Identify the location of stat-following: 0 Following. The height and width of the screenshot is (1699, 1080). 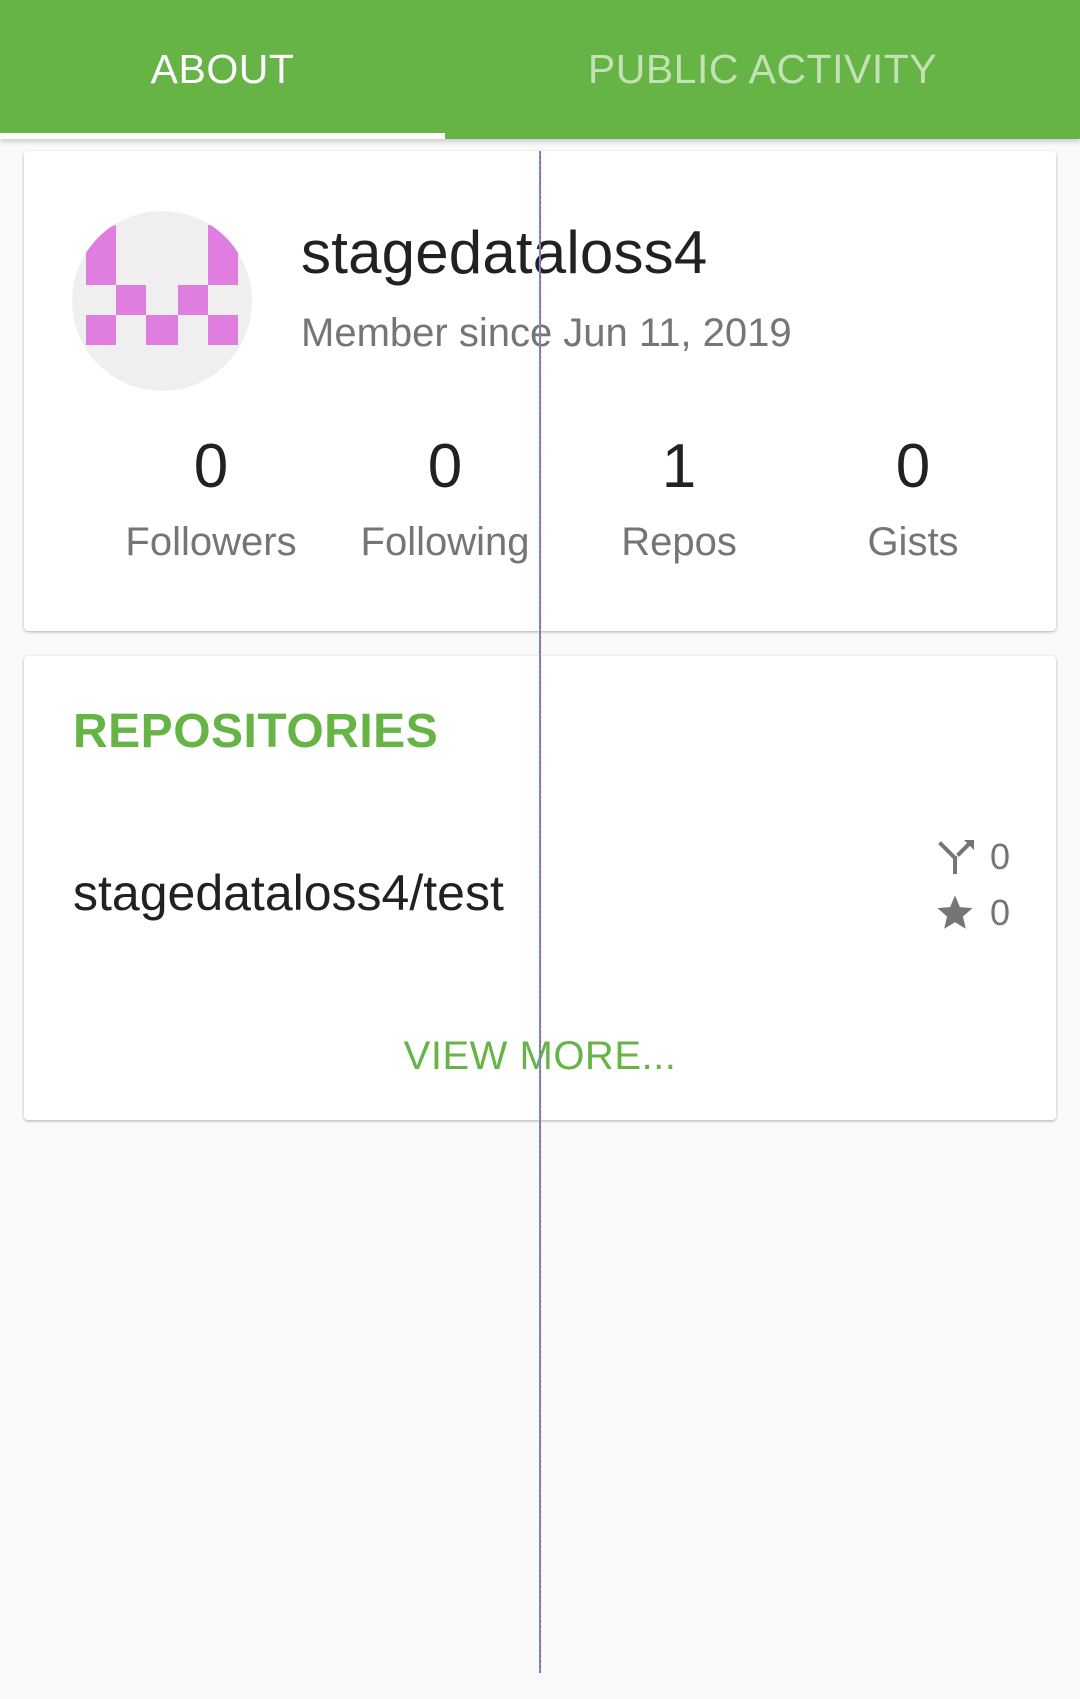
(445, 500).